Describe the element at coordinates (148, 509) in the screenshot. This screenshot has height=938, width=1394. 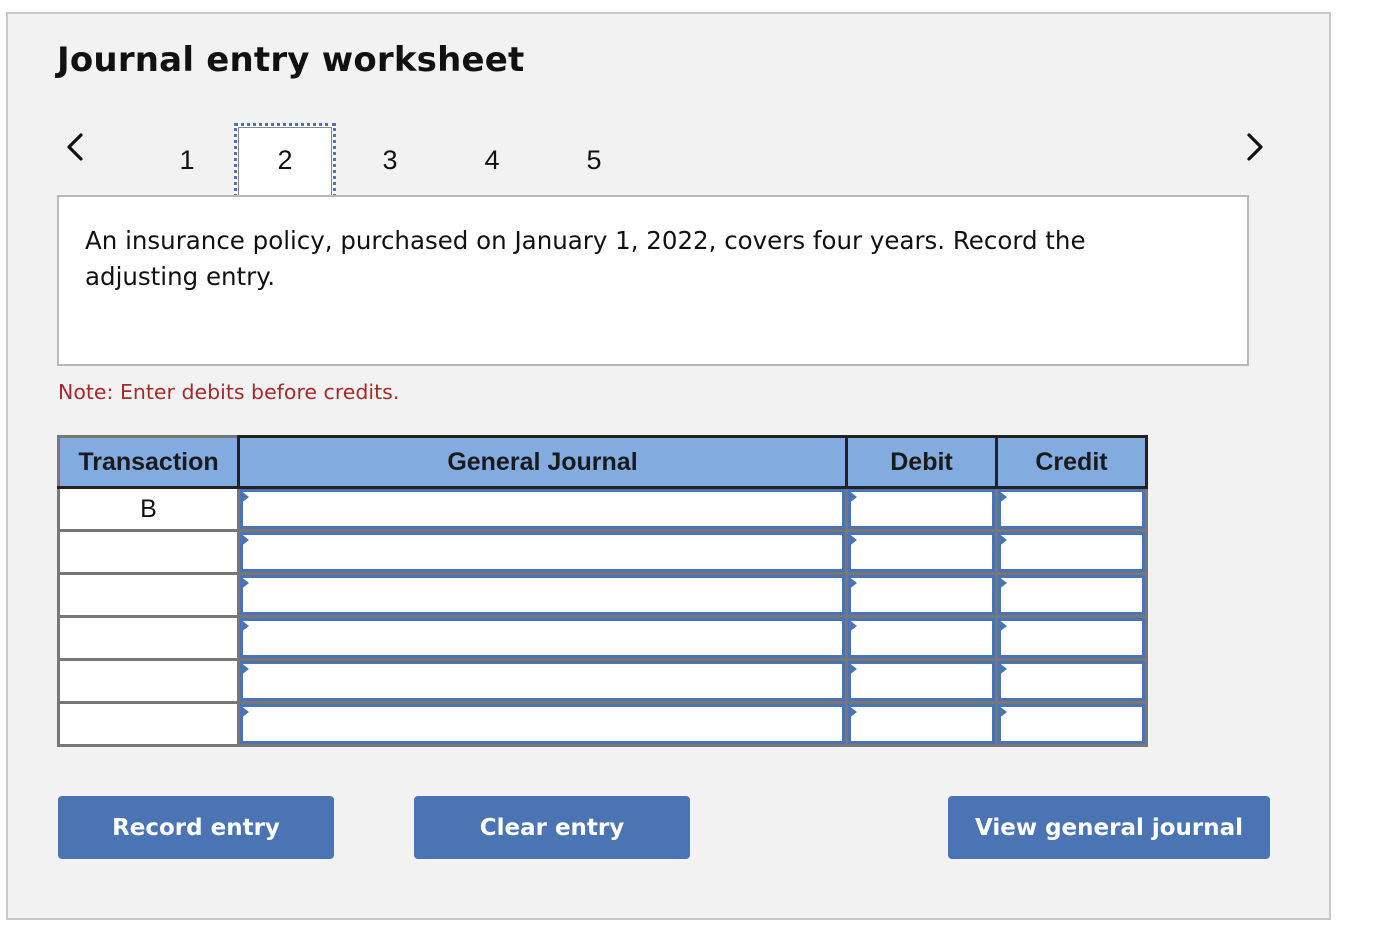
I see `transaction-cell: B` at that location.